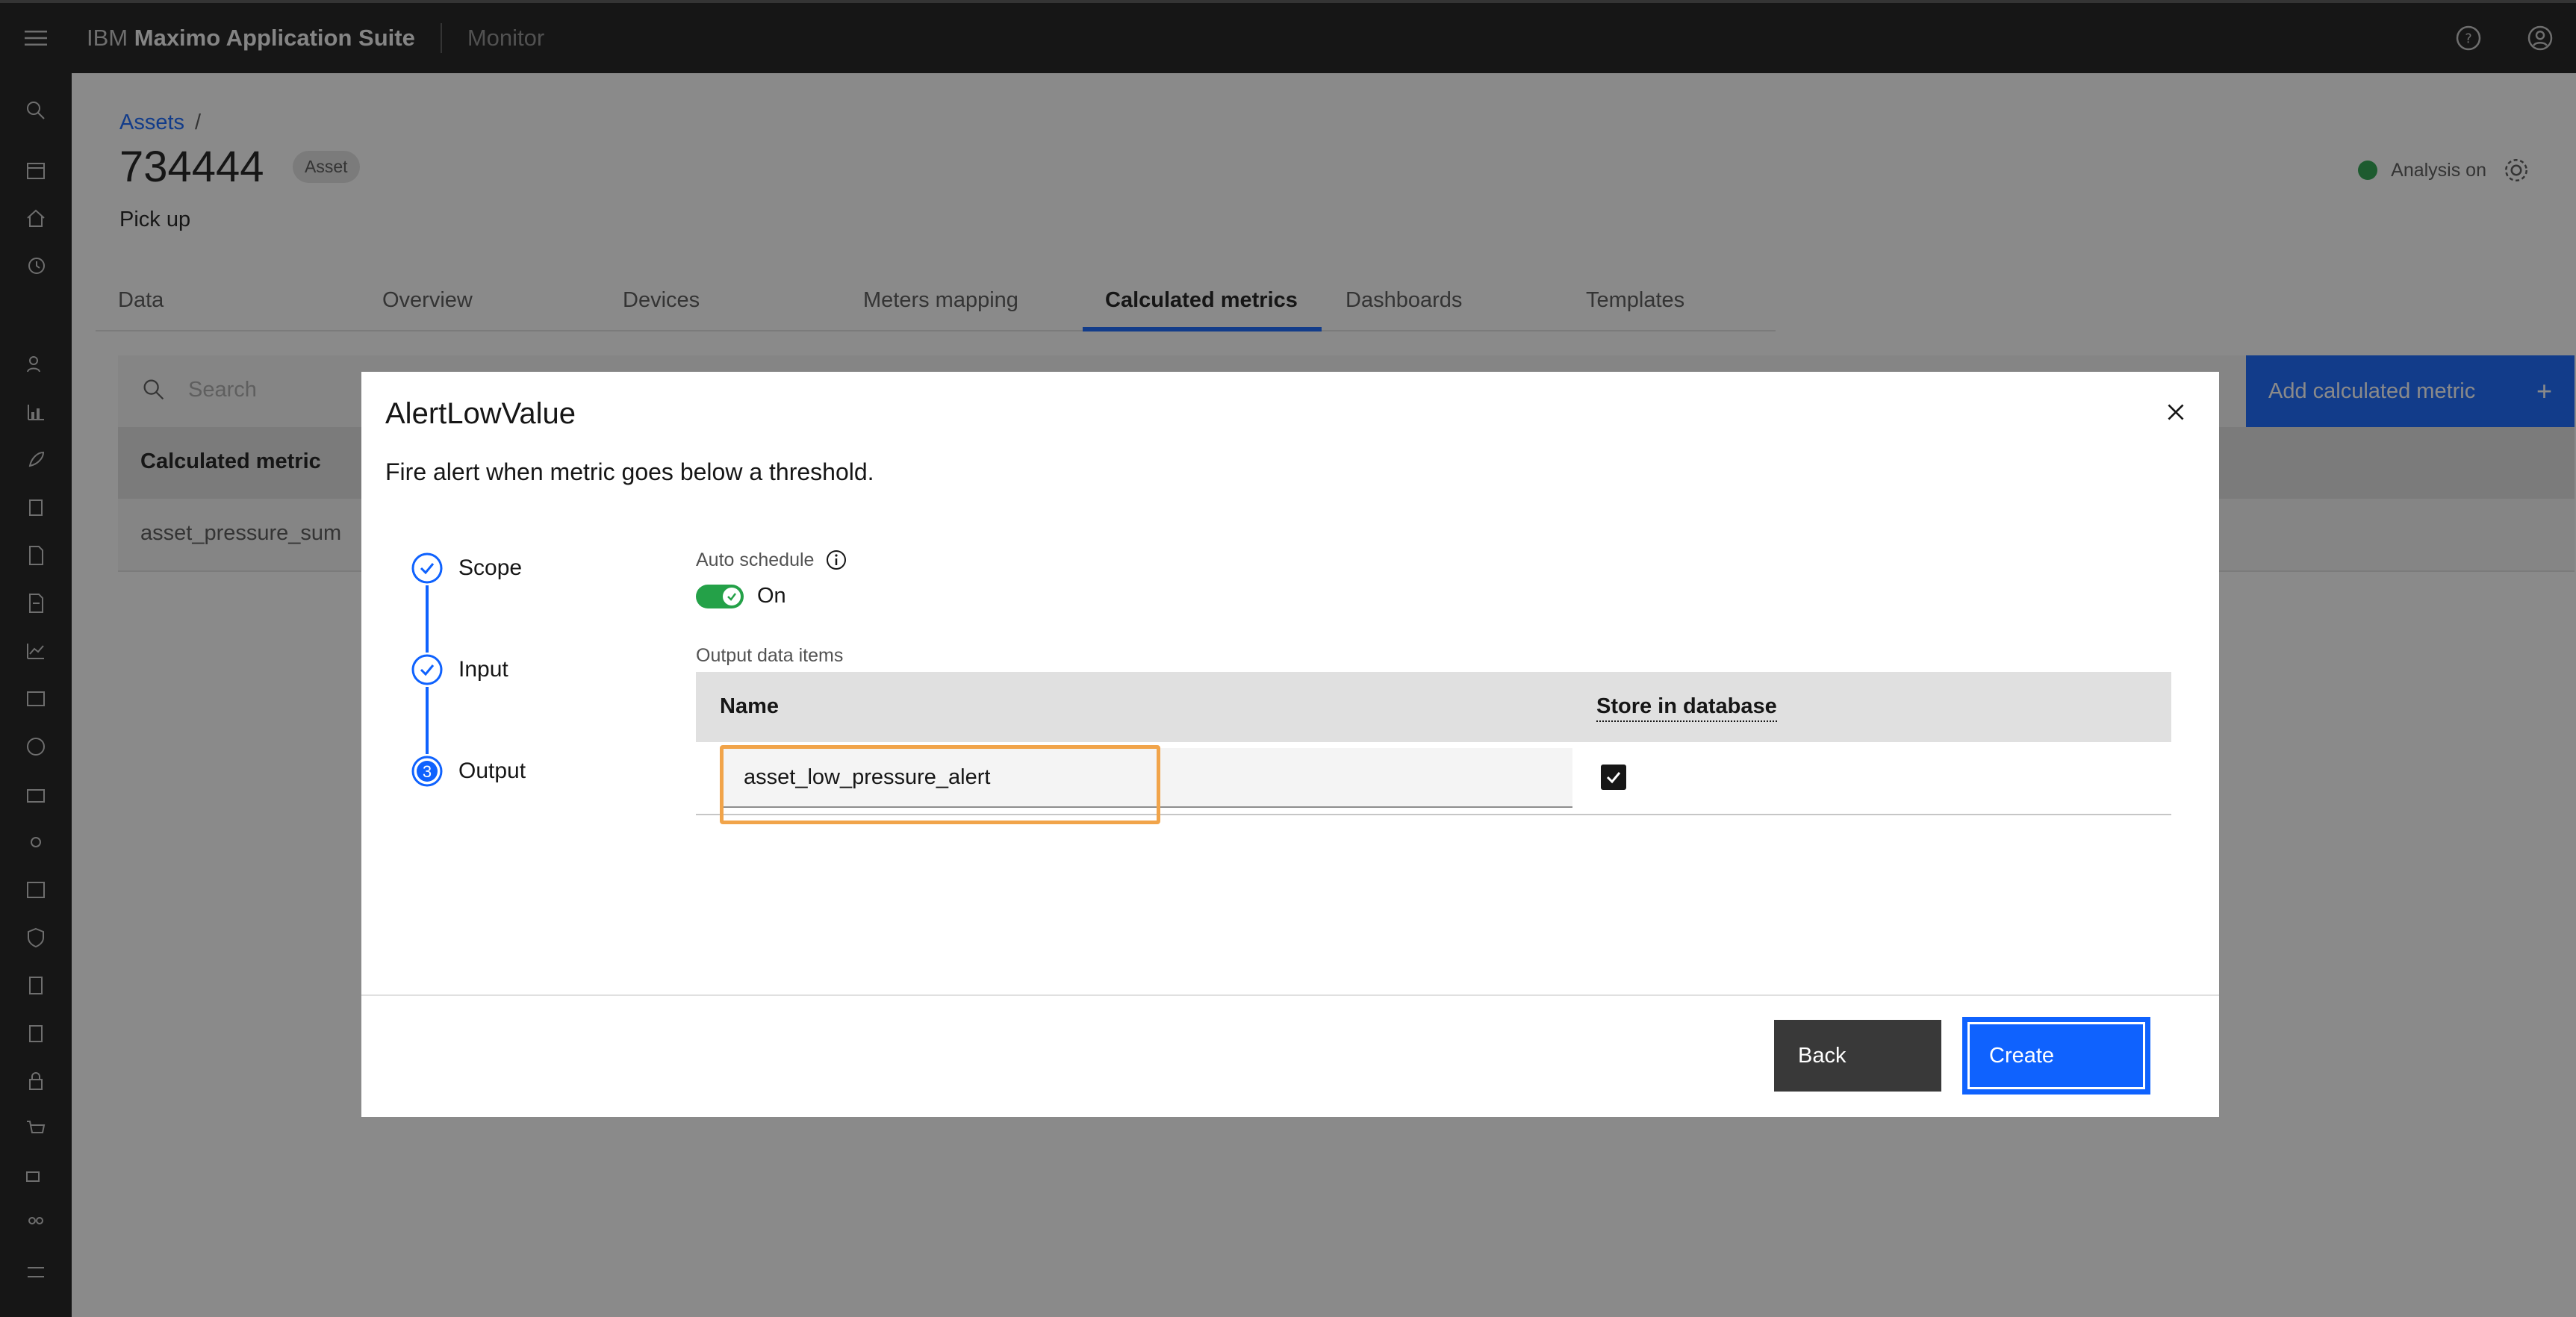  What do you see at coordinates (490, 567) in the screenshot?
I see `step-label: Scope` at bounding box center [490, 567].